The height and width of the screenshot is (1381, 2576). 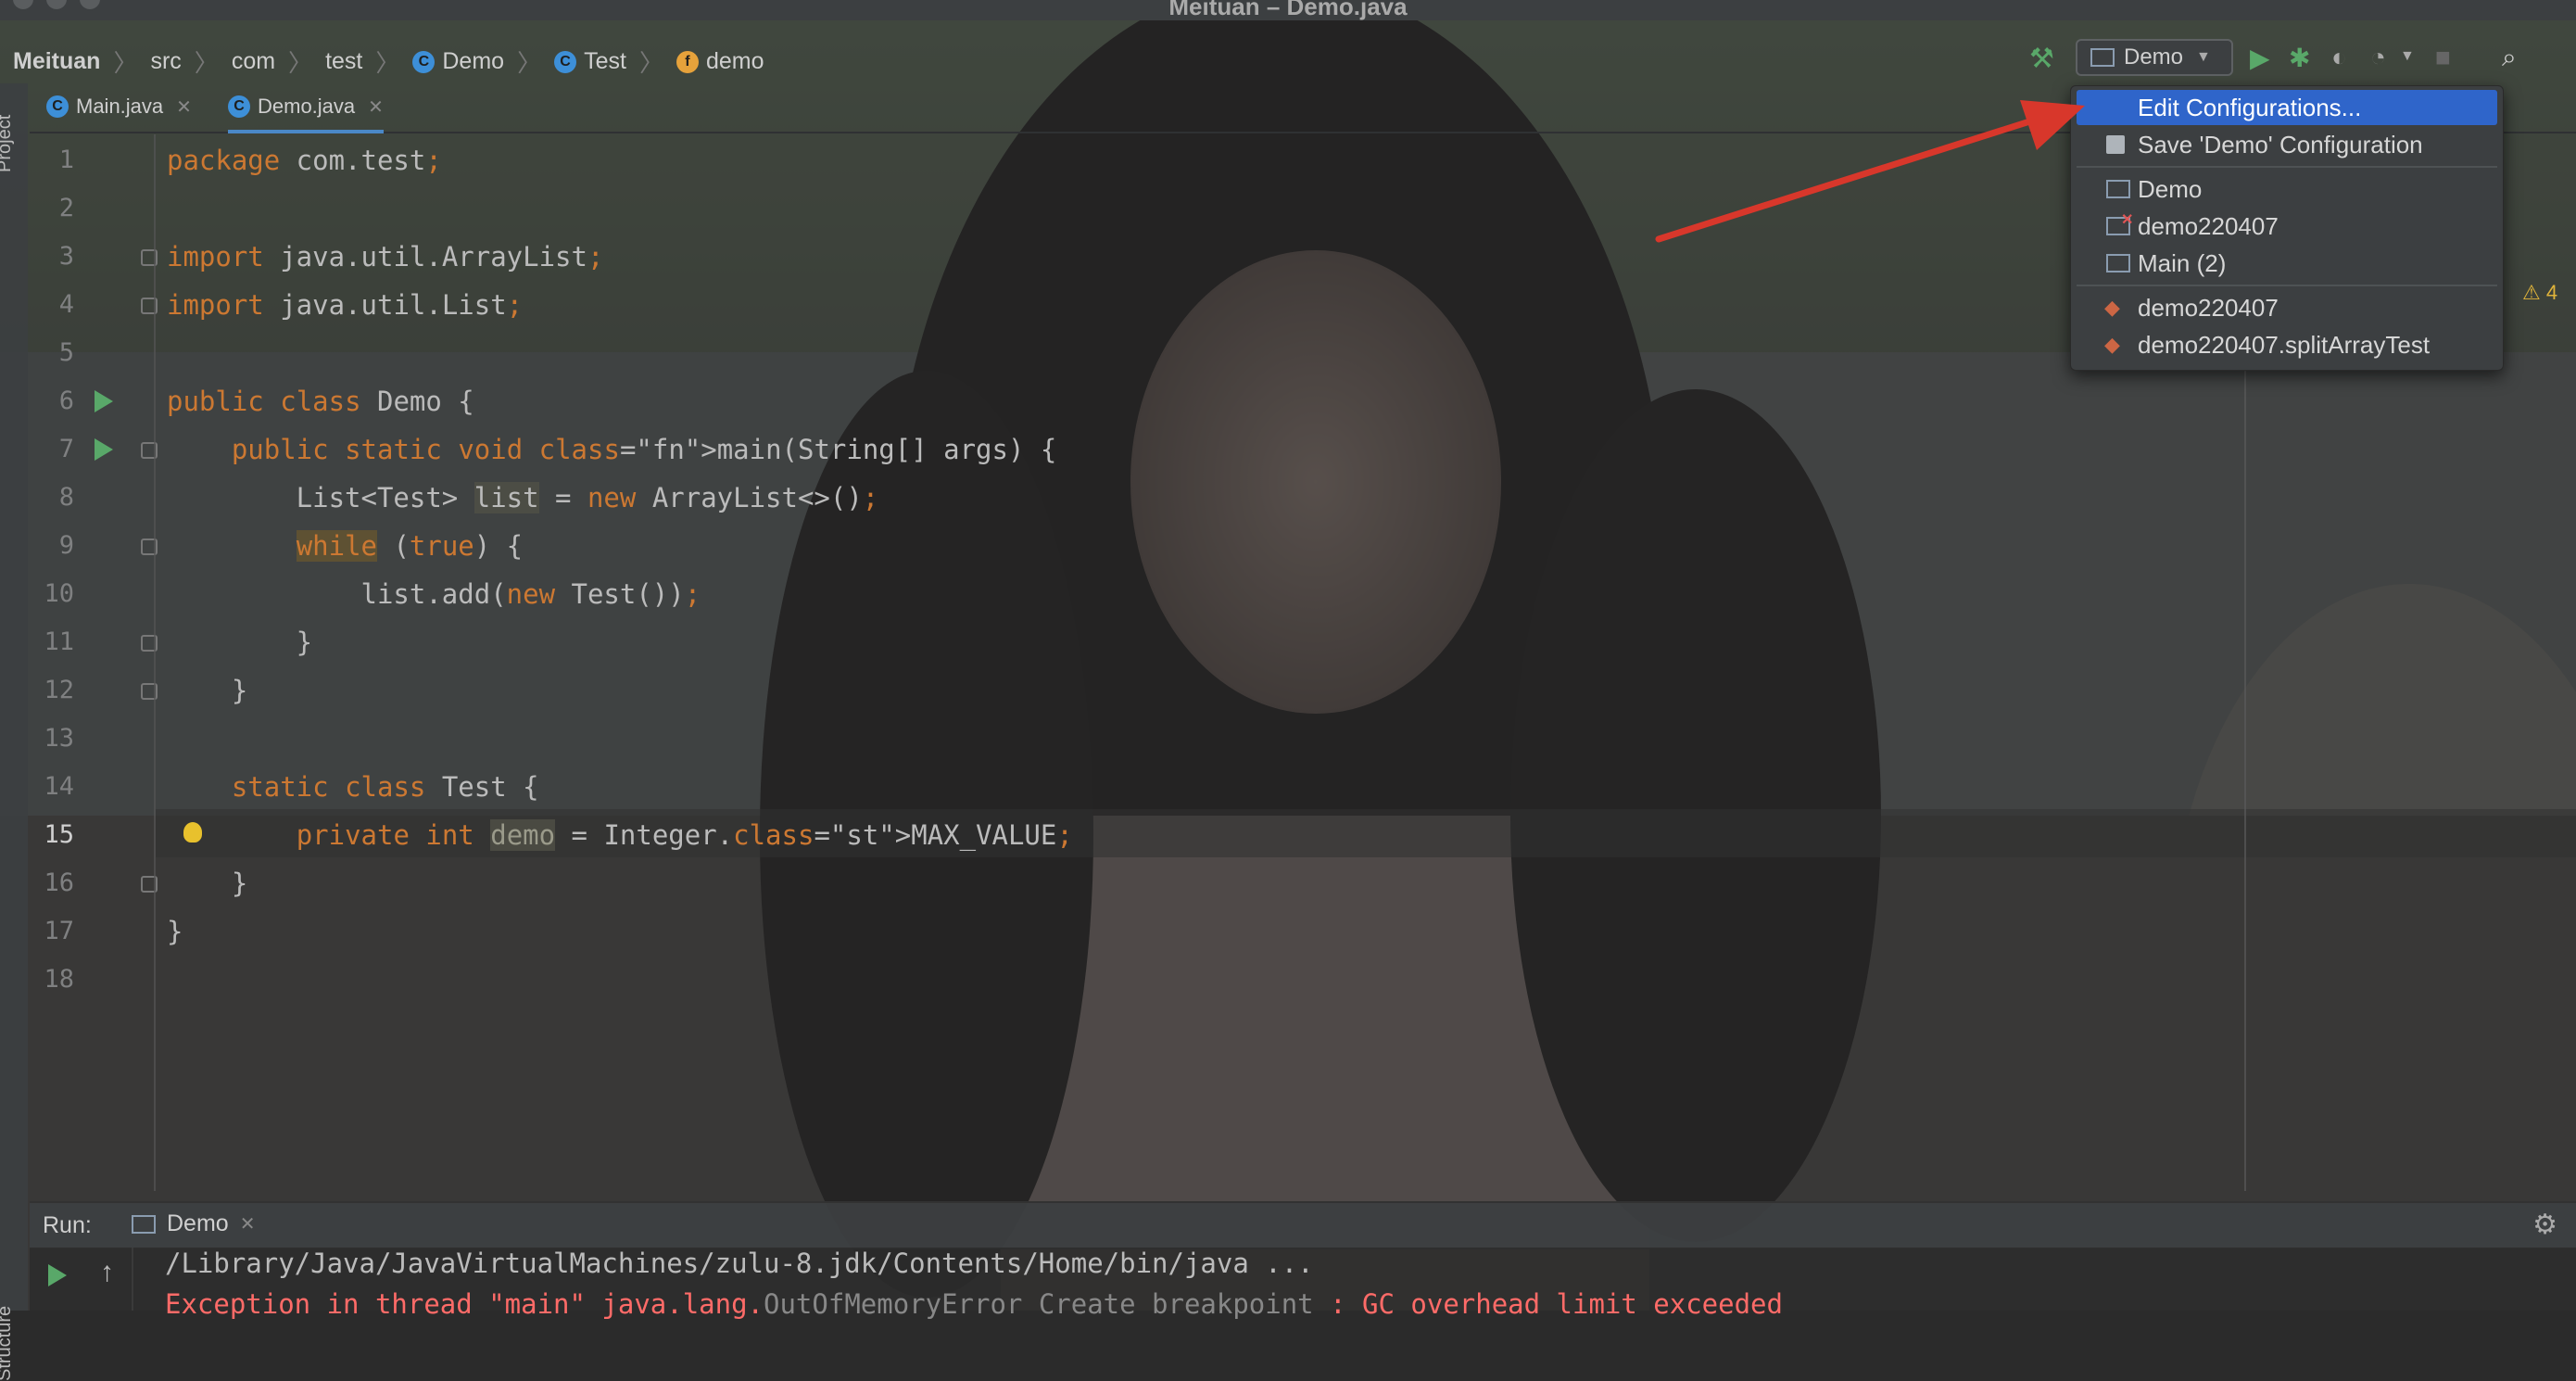 I want to click on menu-item-test-demo220407: ◆ demo220407, so click(x=2287, y=308).